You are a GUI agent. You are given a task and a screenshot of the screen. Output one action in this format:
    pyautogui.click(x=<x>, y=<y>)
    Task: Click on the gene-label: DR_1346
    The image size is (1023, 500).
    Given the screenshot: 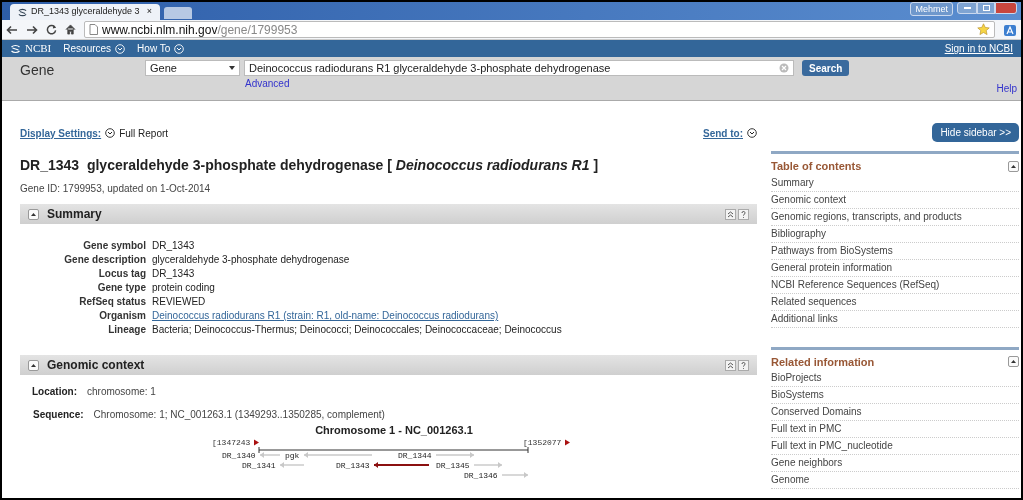 What is the action you would take?
    pyautogui.click(x=481, y=475)
    